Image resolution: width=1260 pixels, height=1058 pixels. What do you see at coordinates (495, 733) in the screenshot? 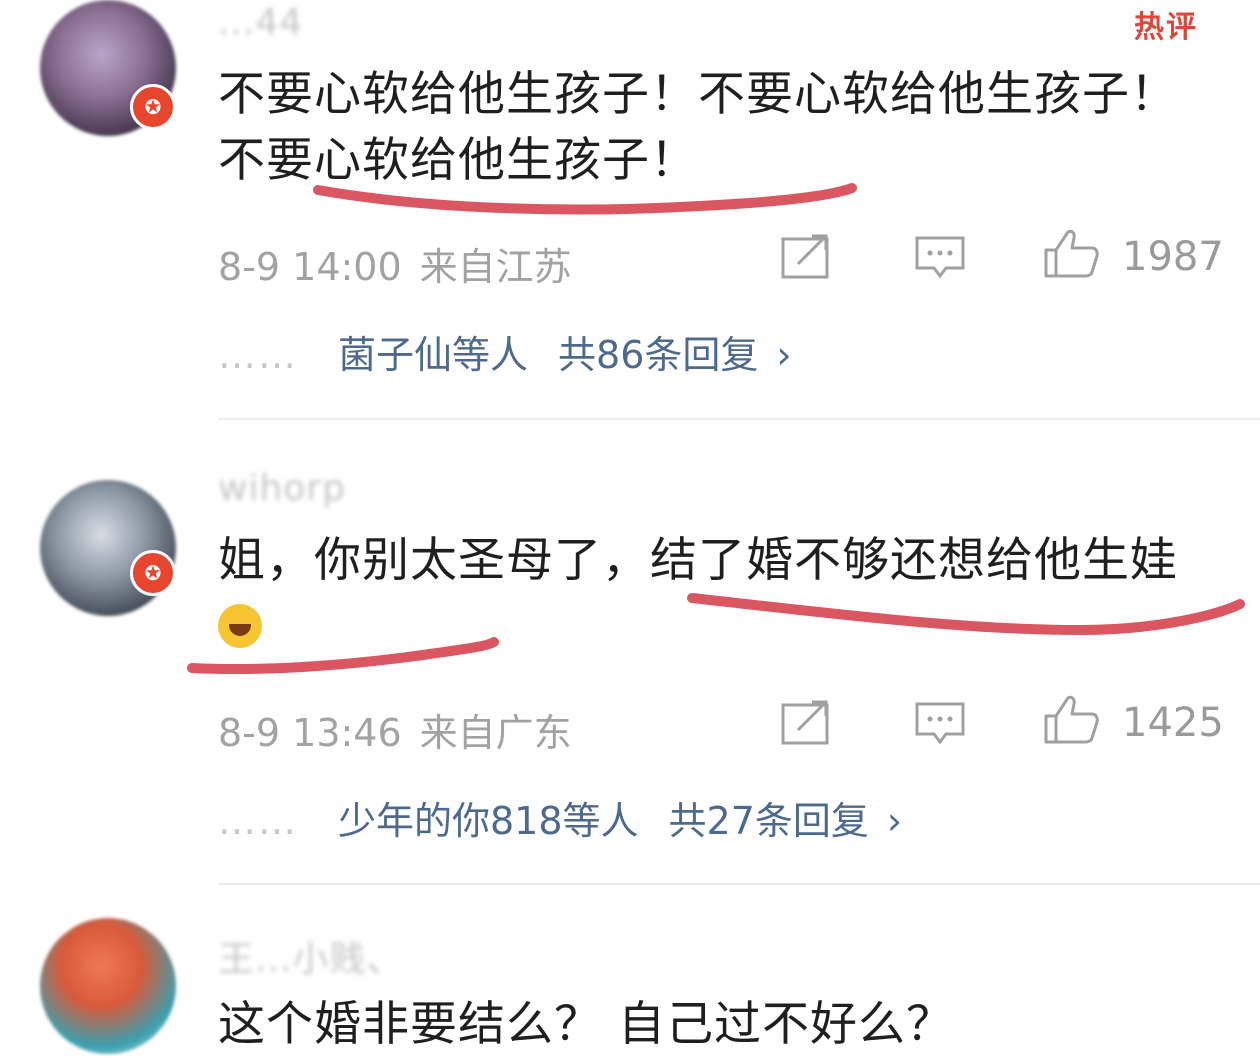
I see `comment-location: 来自广东` at bounding box center [495, 733].